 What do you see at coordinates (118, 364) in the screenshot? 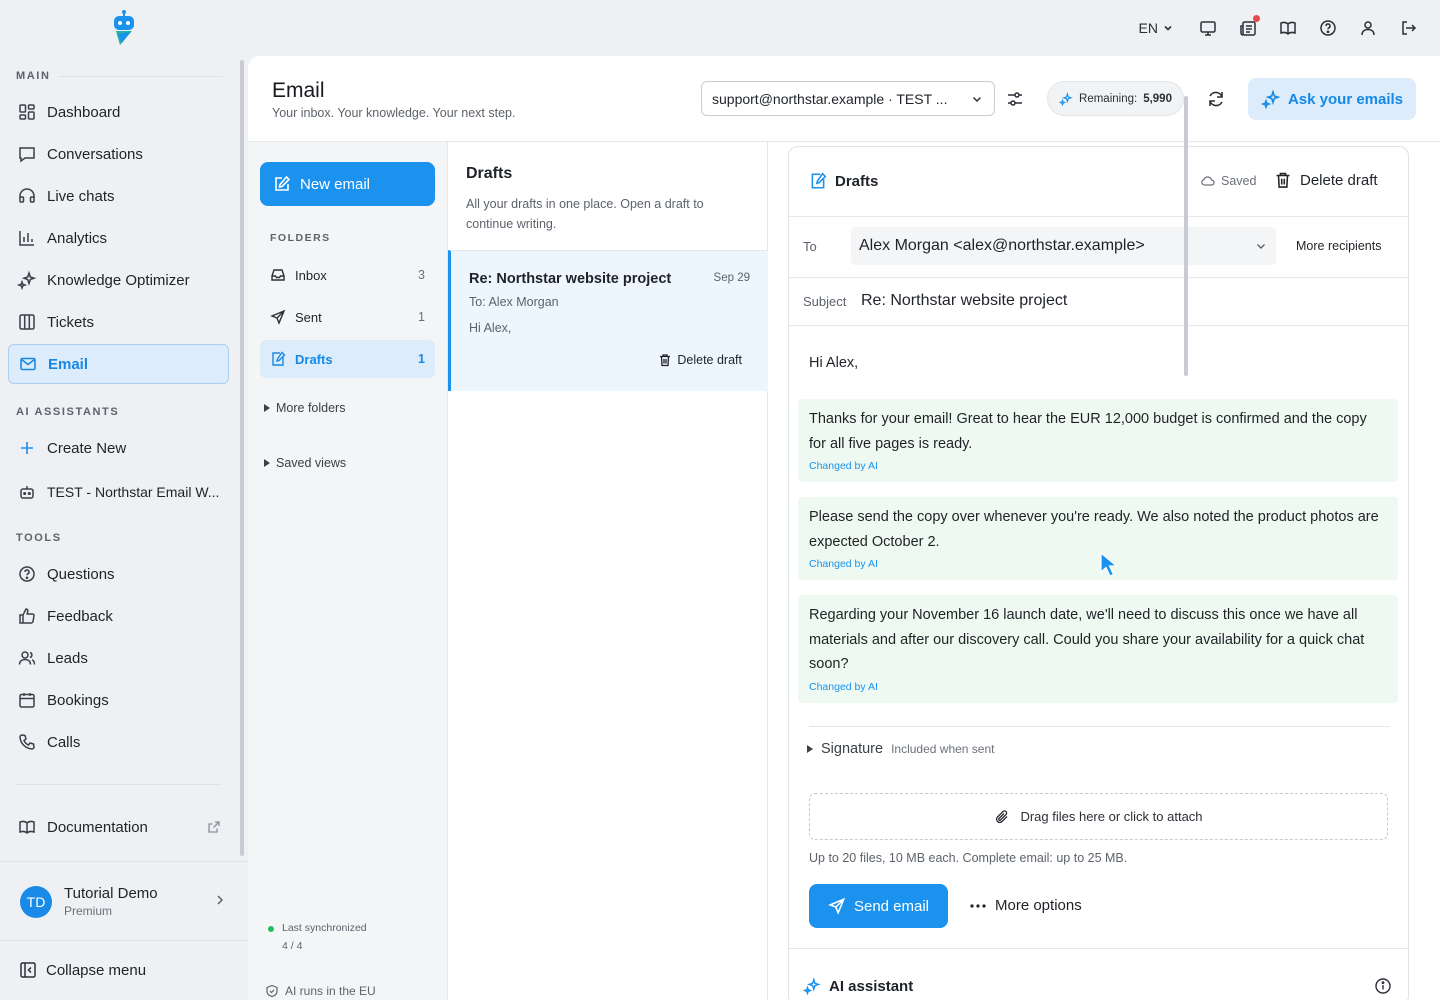
I see `sidebar-item-email: Email` at bounding box center [118, 364].